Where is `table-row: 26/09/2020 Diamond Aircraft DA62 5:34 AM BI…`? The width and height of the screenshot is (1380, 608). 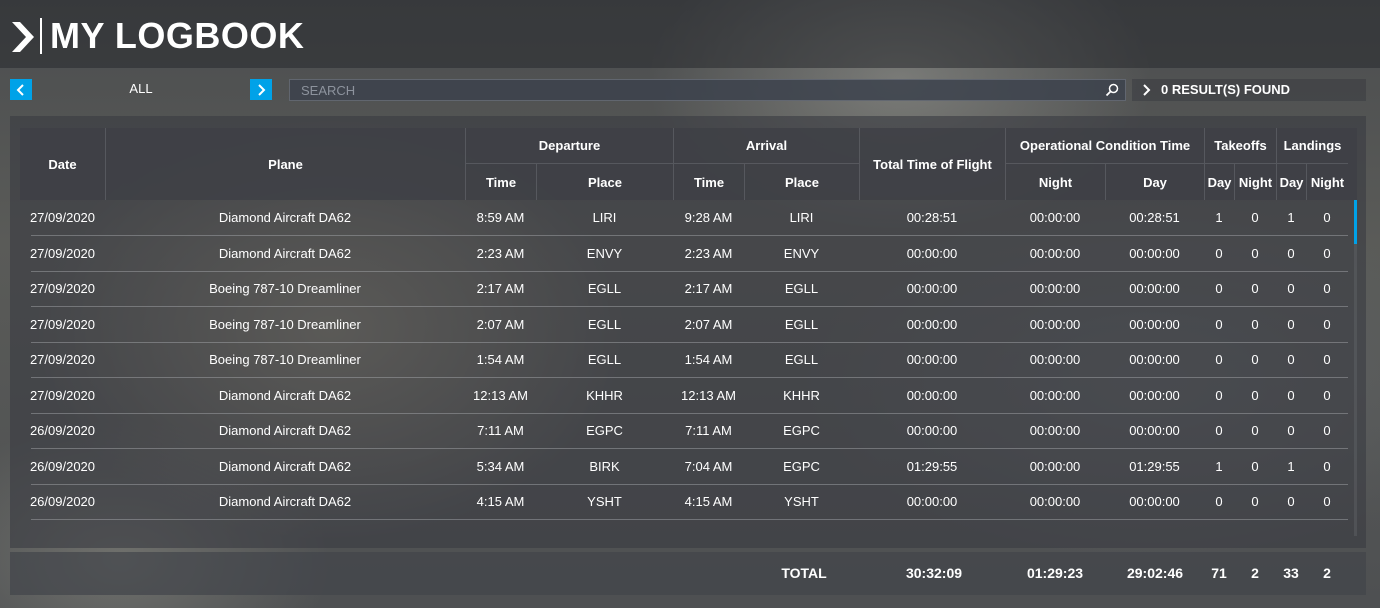
table-row: 26/09/2020 Diamond Aircraft DA62 5:34 AM BI… is located at coordinates (689, 467).